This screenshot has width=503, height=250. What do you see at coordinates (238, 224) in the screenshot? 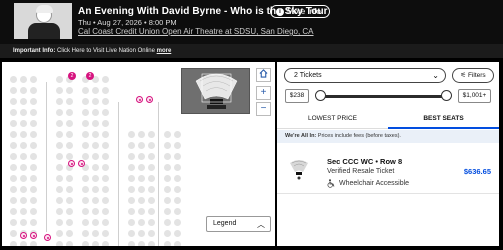
I see `legend-toggle: Legend ︿` at bounding box center [238, 224].